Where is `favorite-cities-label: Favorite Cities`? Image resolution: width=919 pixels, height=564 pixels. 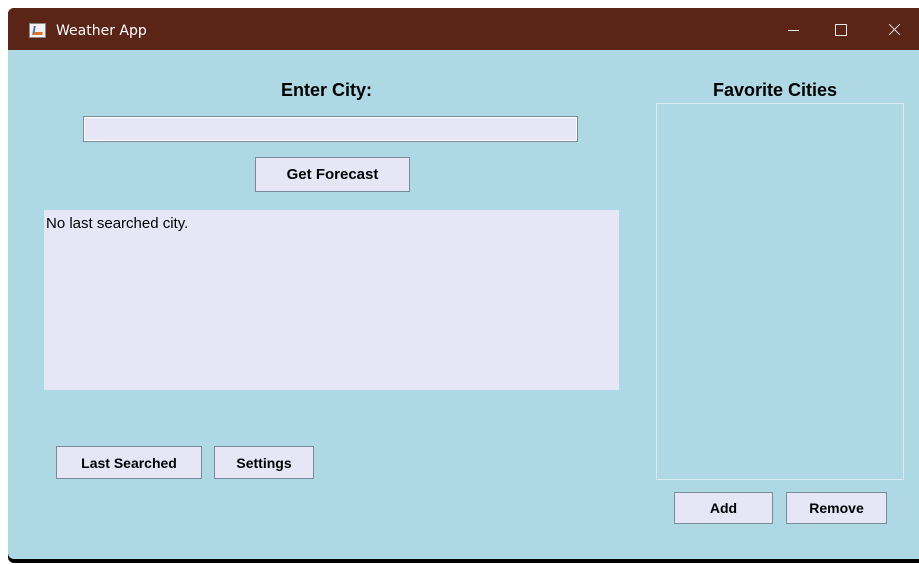
favorite-cities-label: Favorite Cities is located at coordinates (775, 90).